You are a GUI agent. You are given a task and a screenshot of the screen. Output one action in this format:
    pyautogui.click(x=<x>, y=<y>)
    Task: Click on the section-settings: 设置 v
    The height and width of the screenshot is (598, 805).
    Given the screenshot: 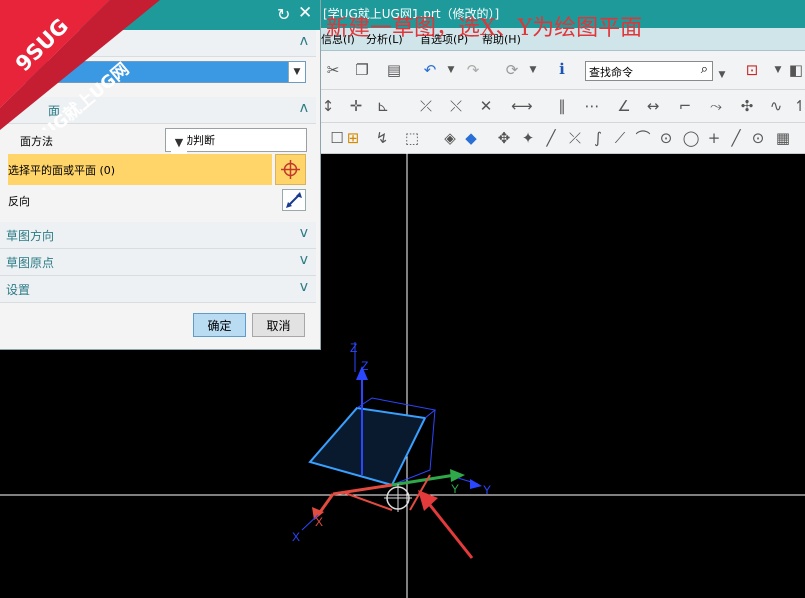 What is the action you would take?
    pyautogui.click(x=158, y=289)
    